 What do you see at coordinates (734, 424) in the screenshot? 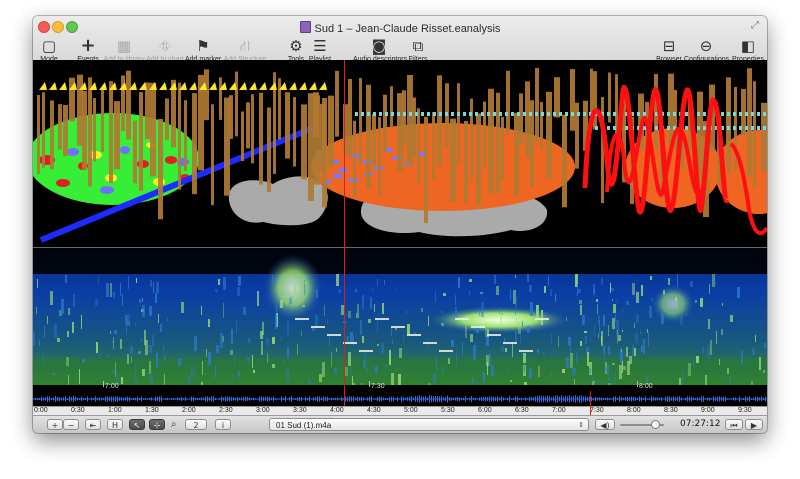
I see `previous-button: ⏮` at bounding box center [734, 424].